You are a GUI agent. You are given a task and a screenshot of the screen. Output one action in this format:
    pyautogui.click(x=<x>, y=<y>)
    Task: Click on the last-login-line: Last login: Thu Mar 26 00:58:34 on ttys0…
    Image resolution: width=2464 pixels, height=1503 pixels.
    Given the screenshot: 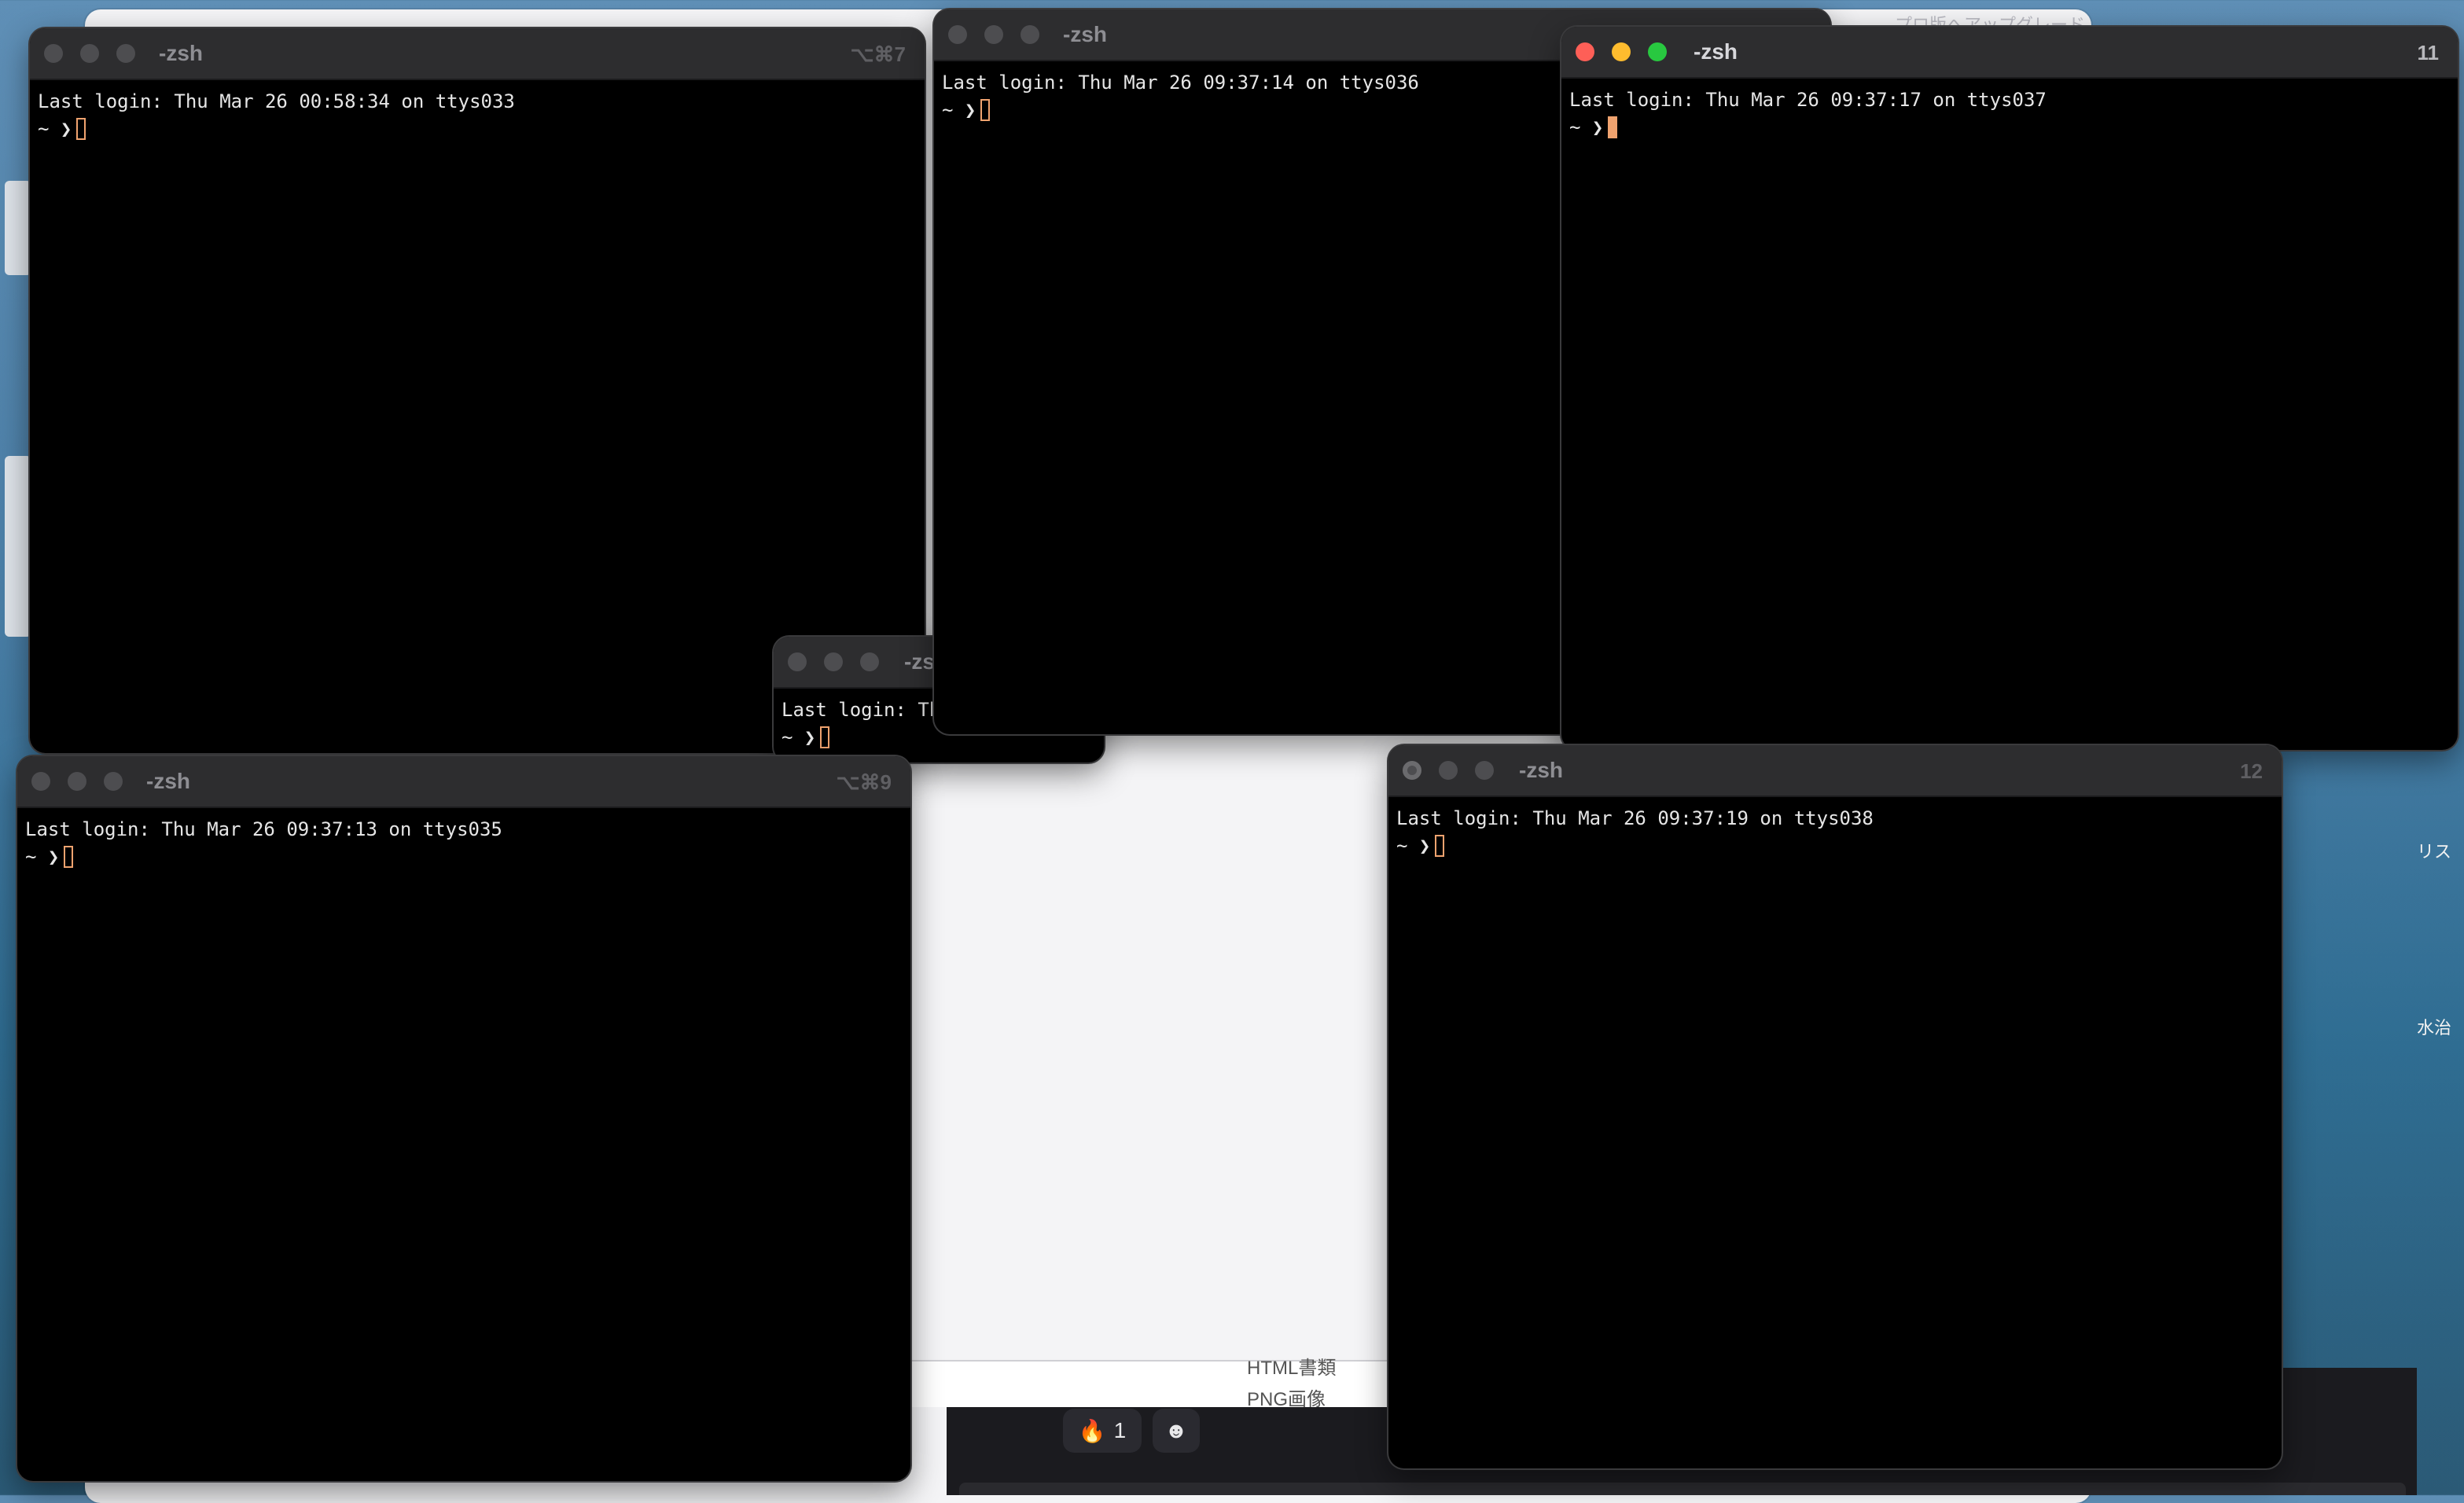 What is the action you would take?
    pyautogui.click(x=276, y=101)
    